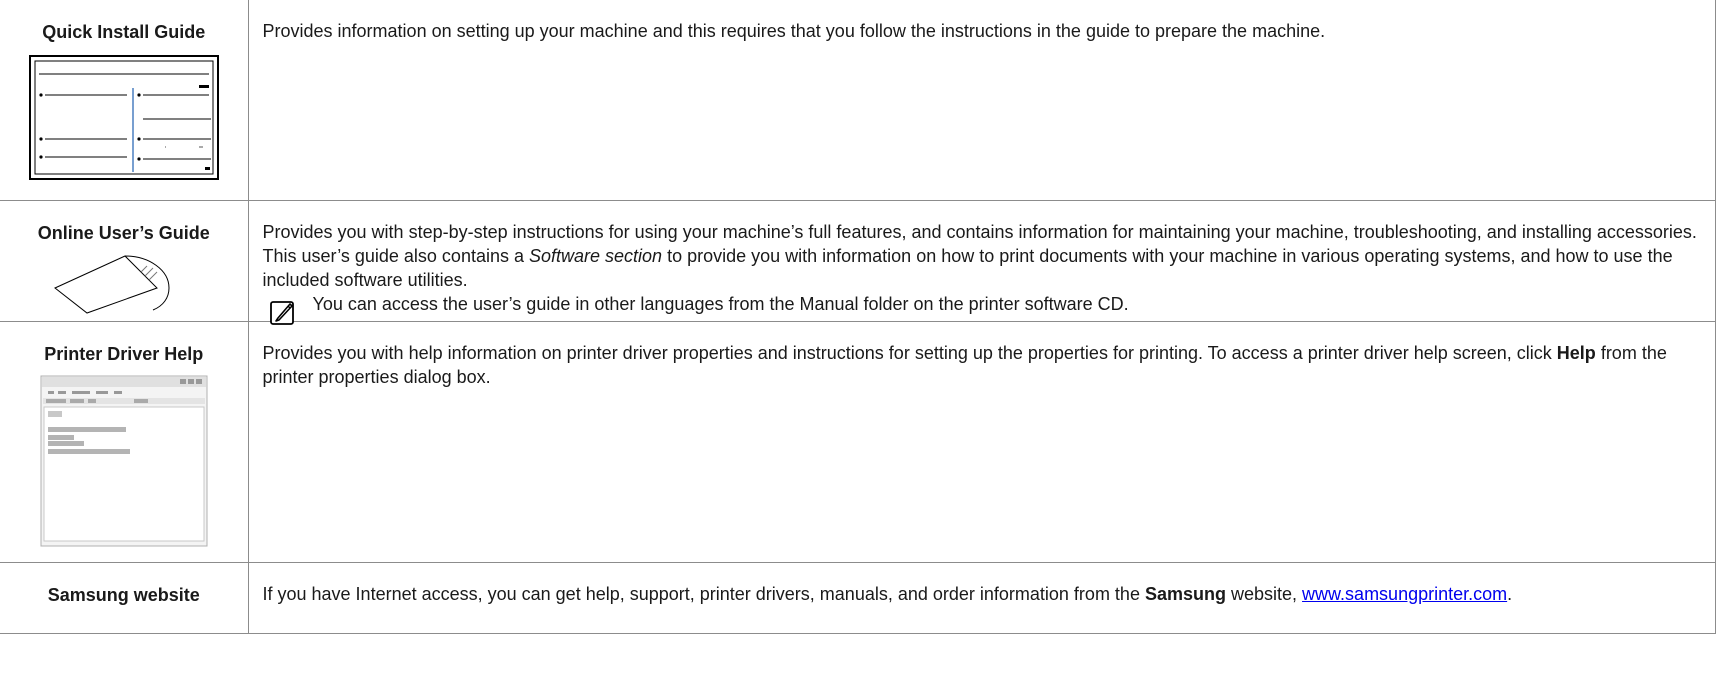 This screenshot has height=689, width=1718. Describe the element at coordinates (123, 232) in the screenshot. I see `guide-title: Online User’s Guide` at that location.